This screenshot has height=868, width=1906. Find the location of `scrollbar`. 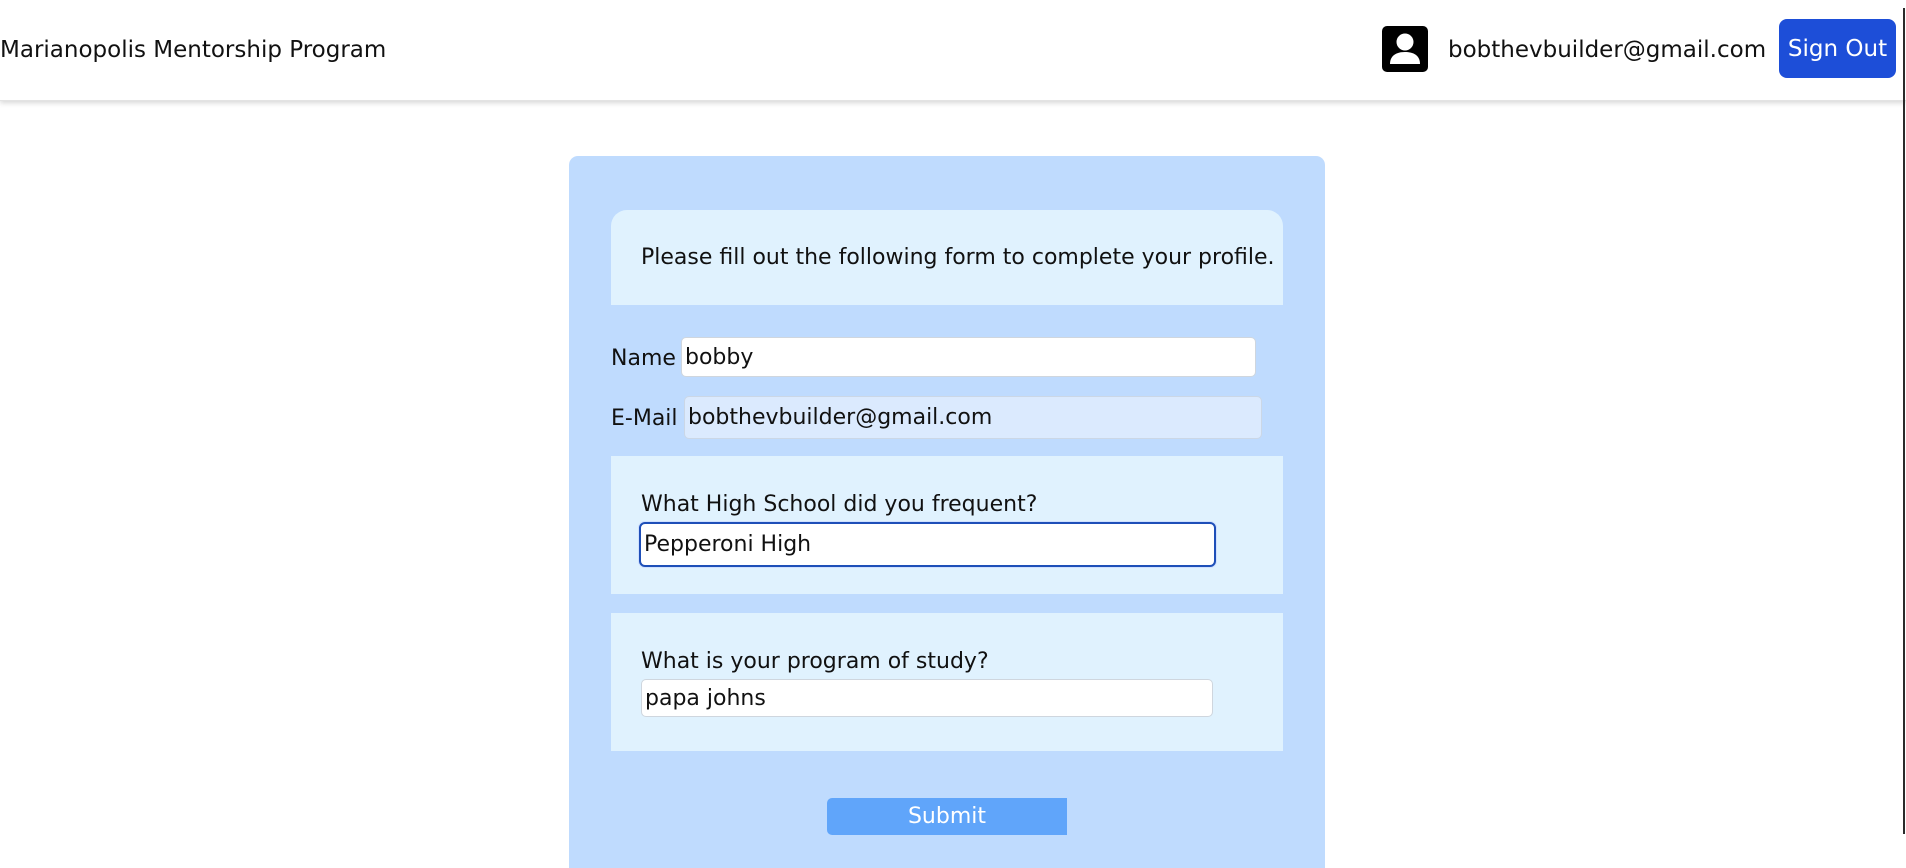

scrollbar is located at coordinates (1904, 421).